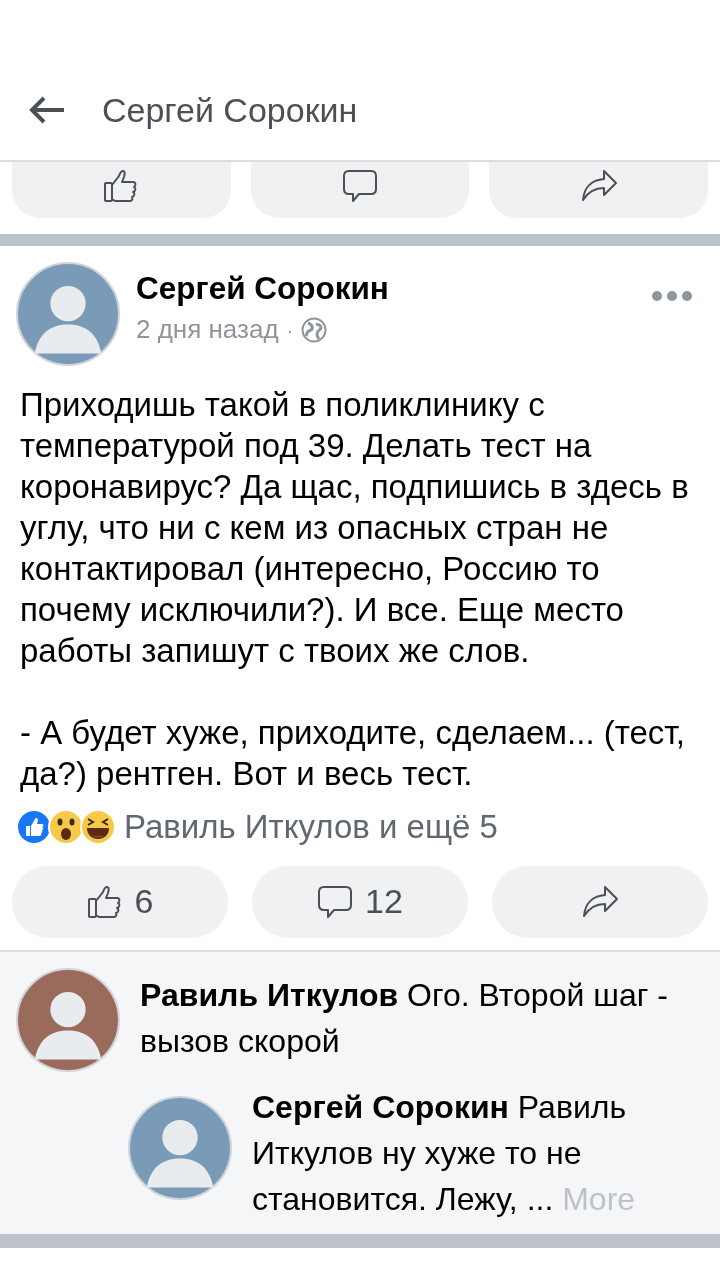 The width and height of the screenshot is (720, 1280). What do you see at coordinates (360, 901) in the screenshot?
I see `comment-button: 12` at bounding box center [360, 901].